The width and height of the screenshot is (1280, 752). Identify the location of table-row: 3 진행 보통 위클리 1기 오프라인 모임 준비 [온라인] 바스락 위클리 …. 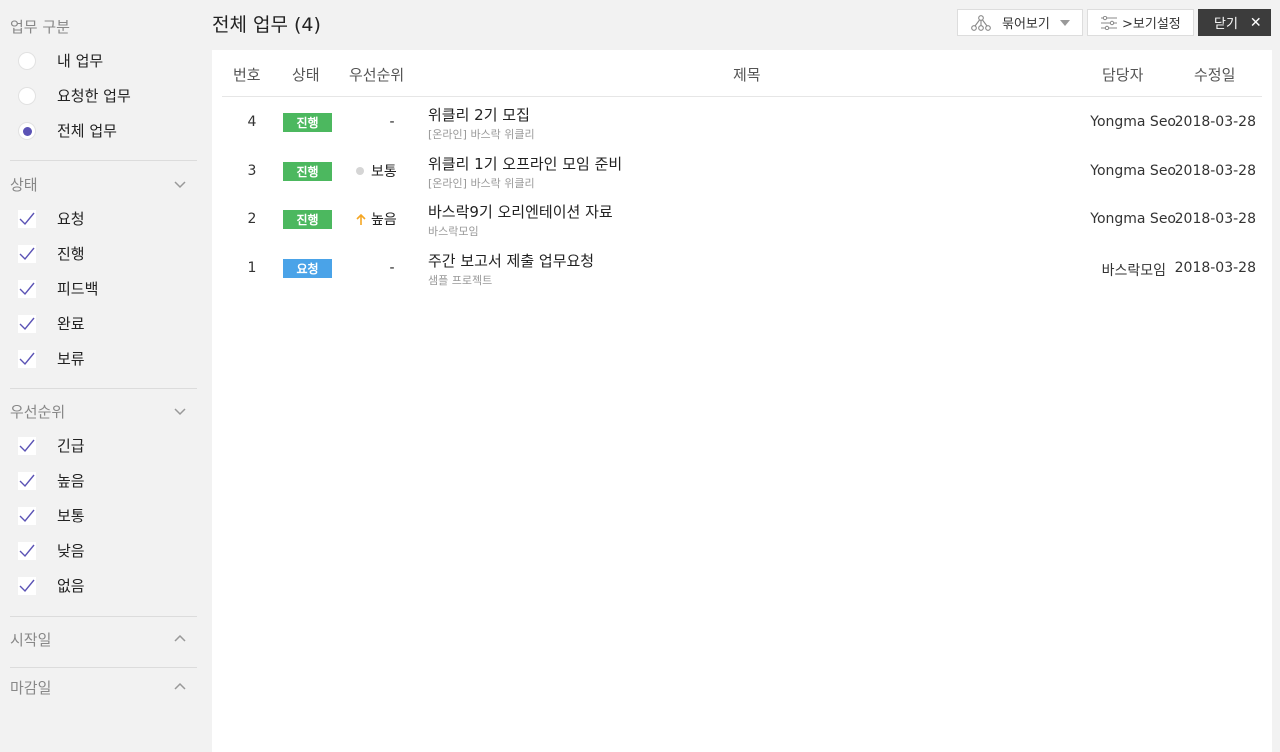
(742, 171).